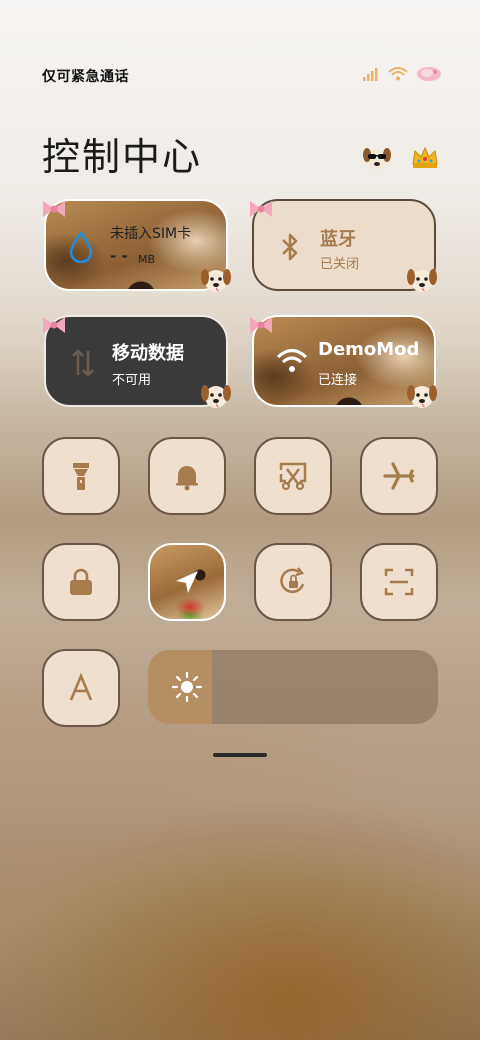 Image resolution: width=480 pixels, height=1040 pixels. What do you see at coordinates (338, 239) in the screenshot?
I see `bluetooth-tile-title: 蓝牙` at bounding box center [338, 239].